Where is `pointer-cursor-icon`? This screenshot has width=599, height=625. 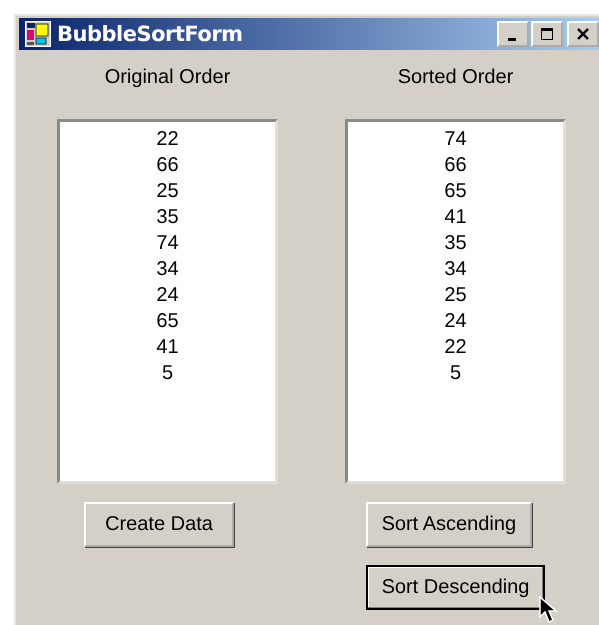
pointer-cursor-icon is located at coordinates (549, 610).